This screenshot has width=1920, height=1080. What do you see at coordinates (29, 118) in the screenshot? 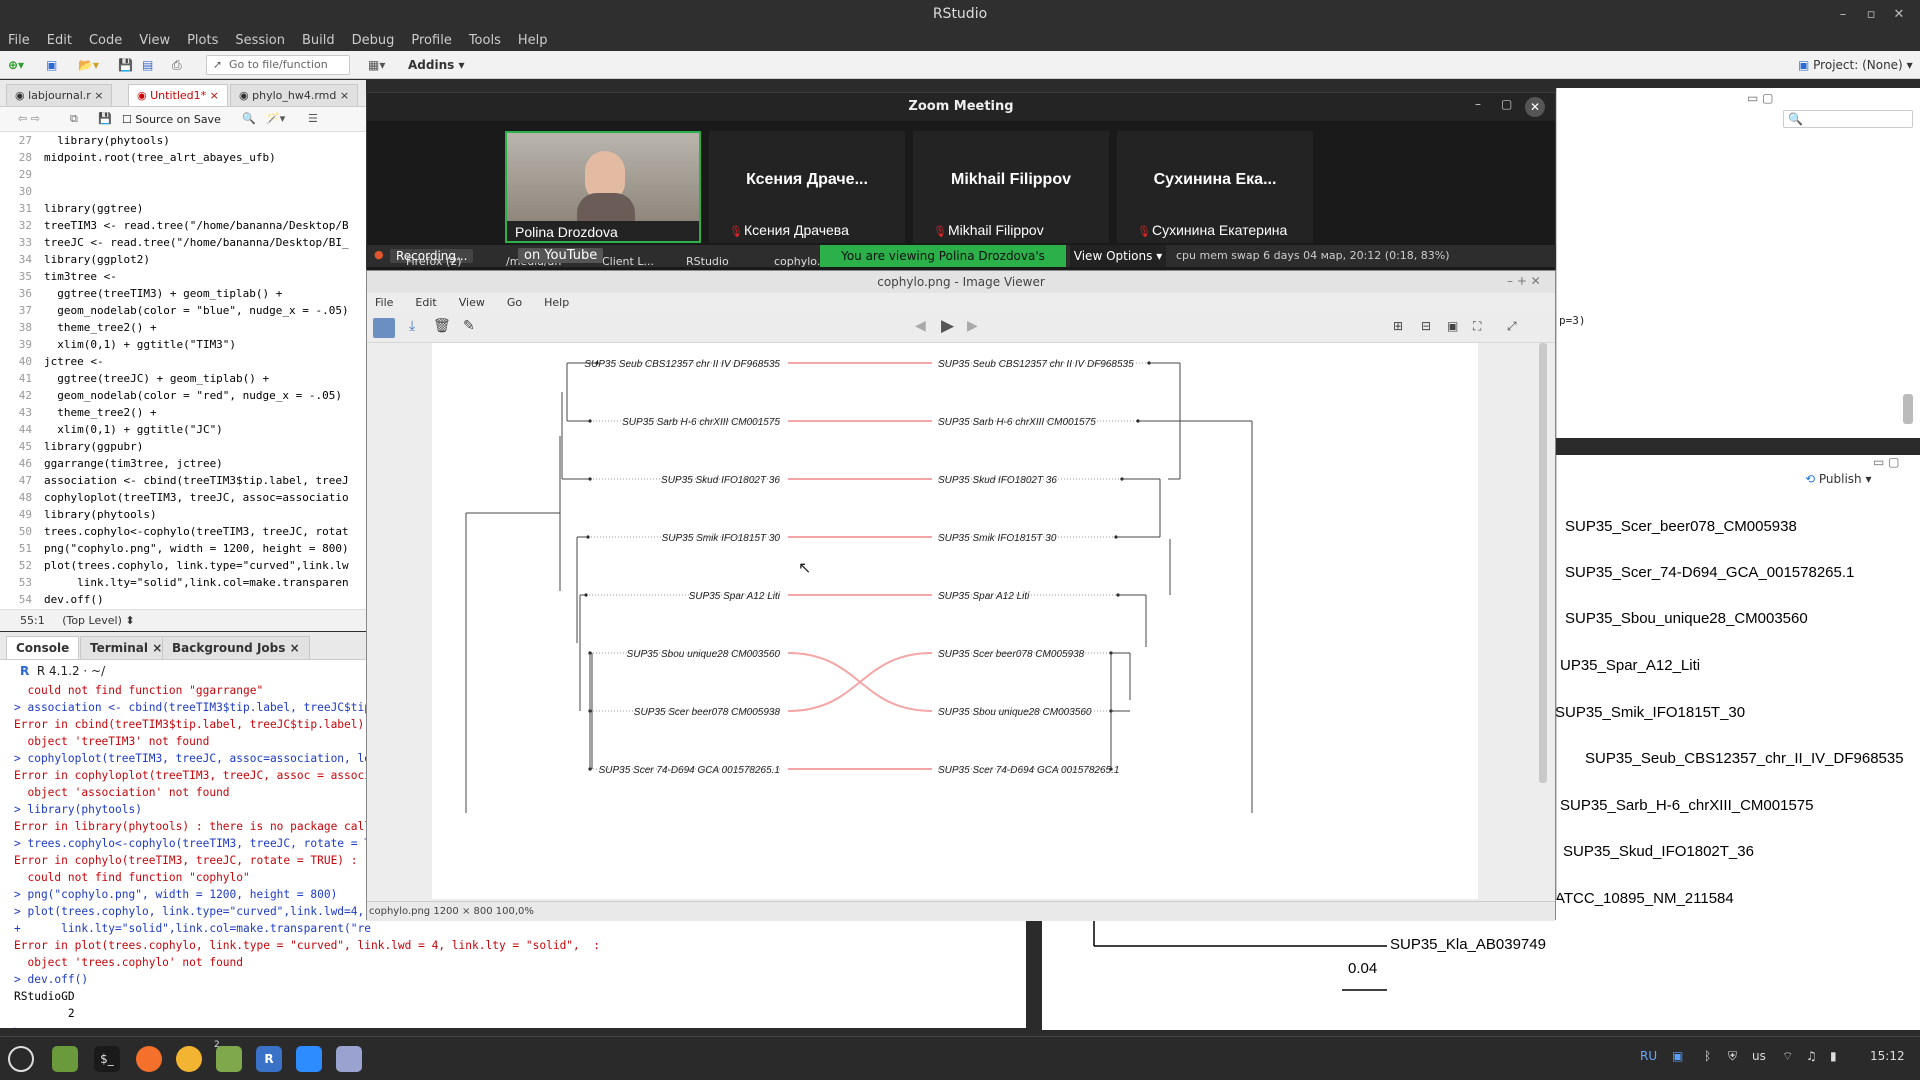
I see `back-icon: ⇦ ⇨` at bounding box center [29, 118].